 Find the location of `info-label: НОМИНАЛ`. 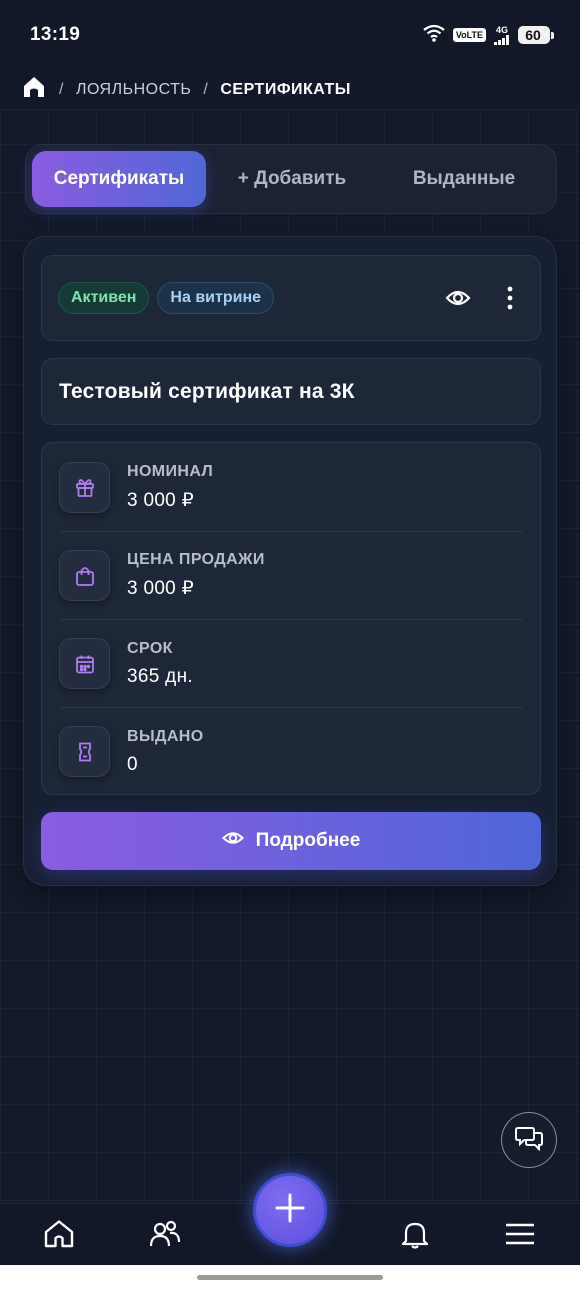

info-label: НОМИНАЛ is located at coordinates (170, 471).